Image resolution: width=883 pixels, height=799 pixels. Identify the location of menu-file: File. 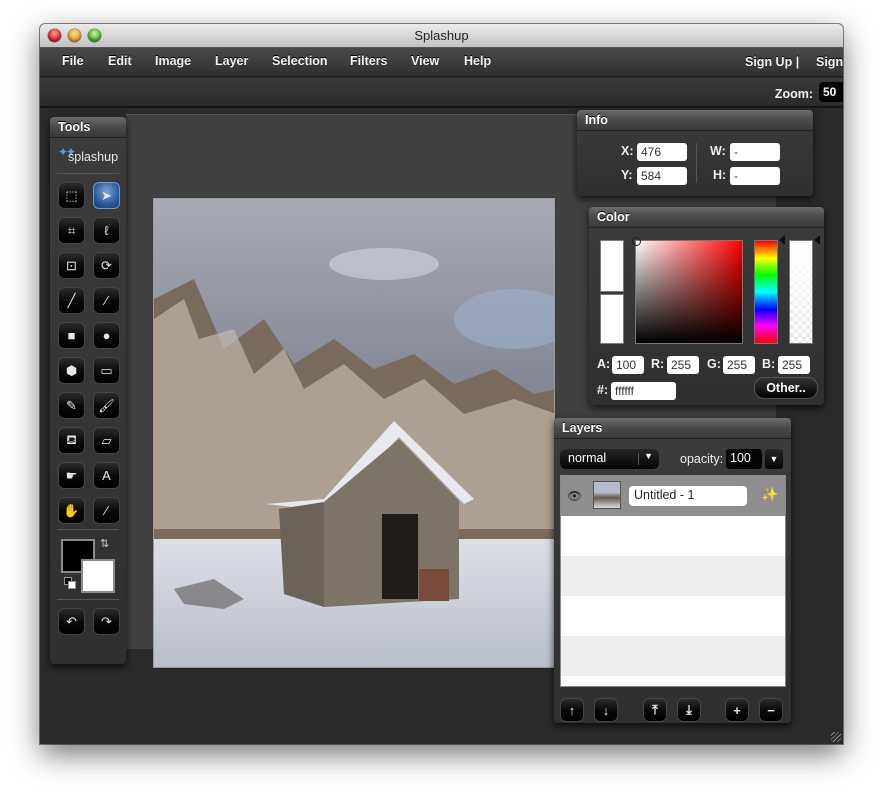
(73, 61).